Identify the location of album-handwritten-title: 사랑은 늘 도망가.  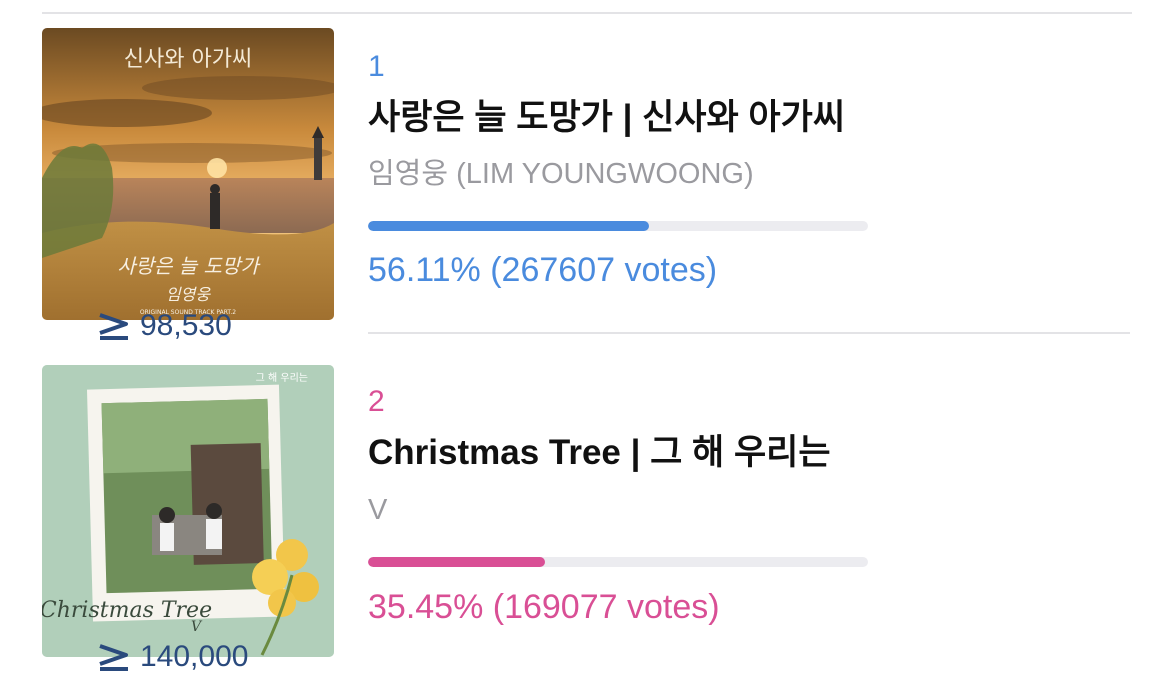
(189, 266).